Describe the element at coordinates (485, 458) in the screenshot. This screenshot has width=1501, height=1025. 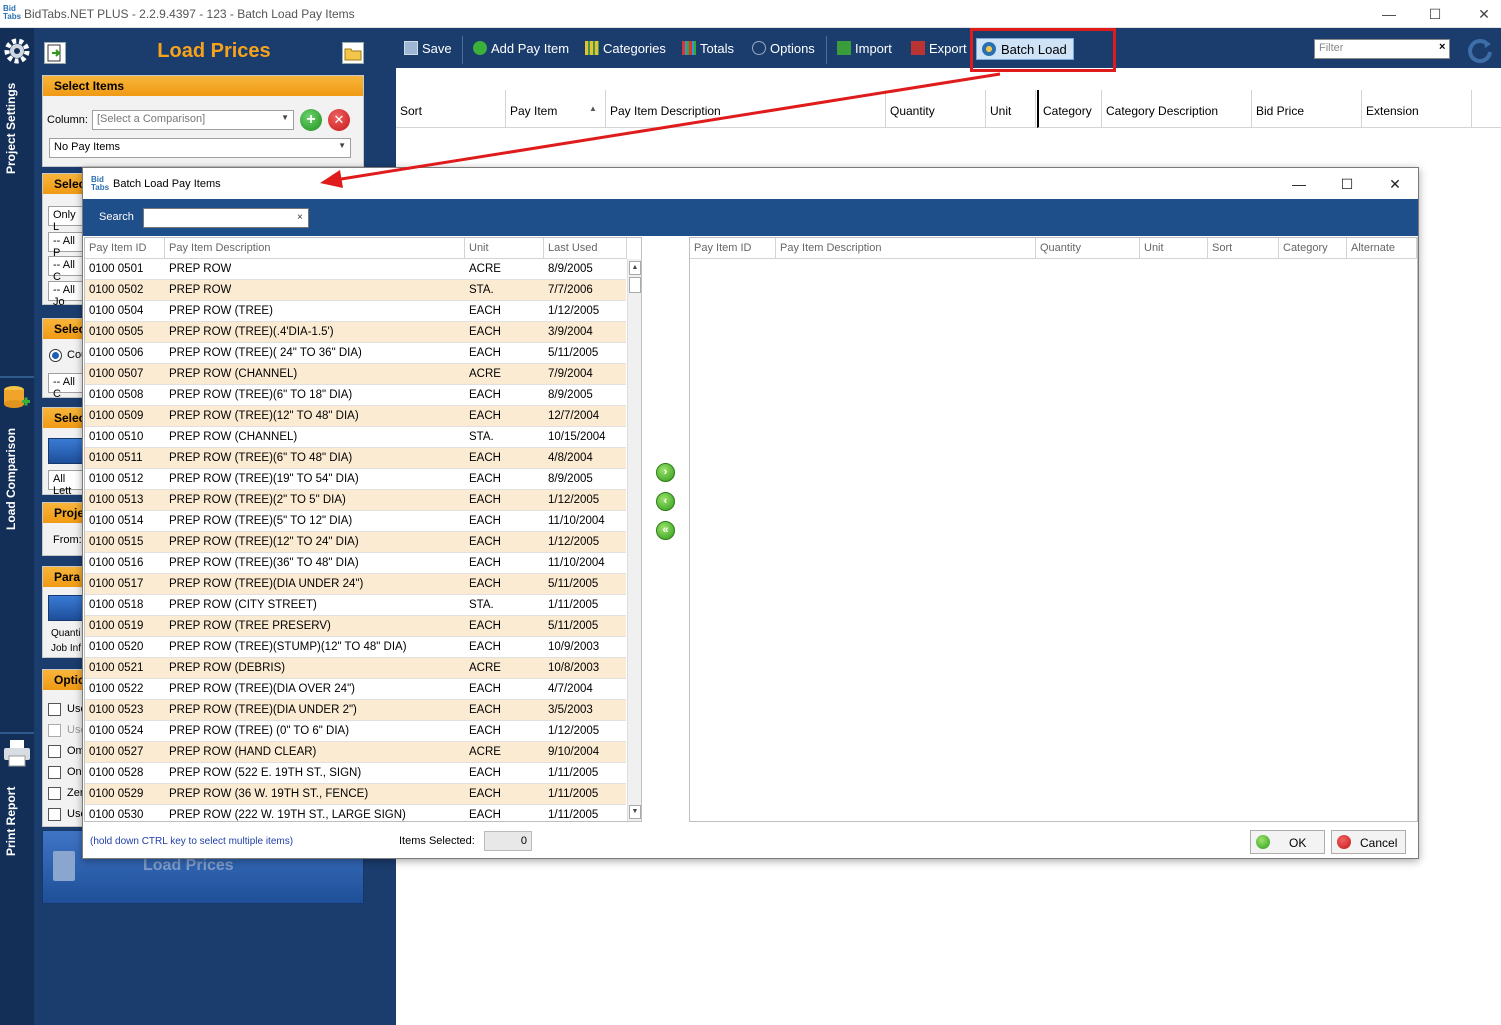
I see `cell-unit: EACH` at that location.